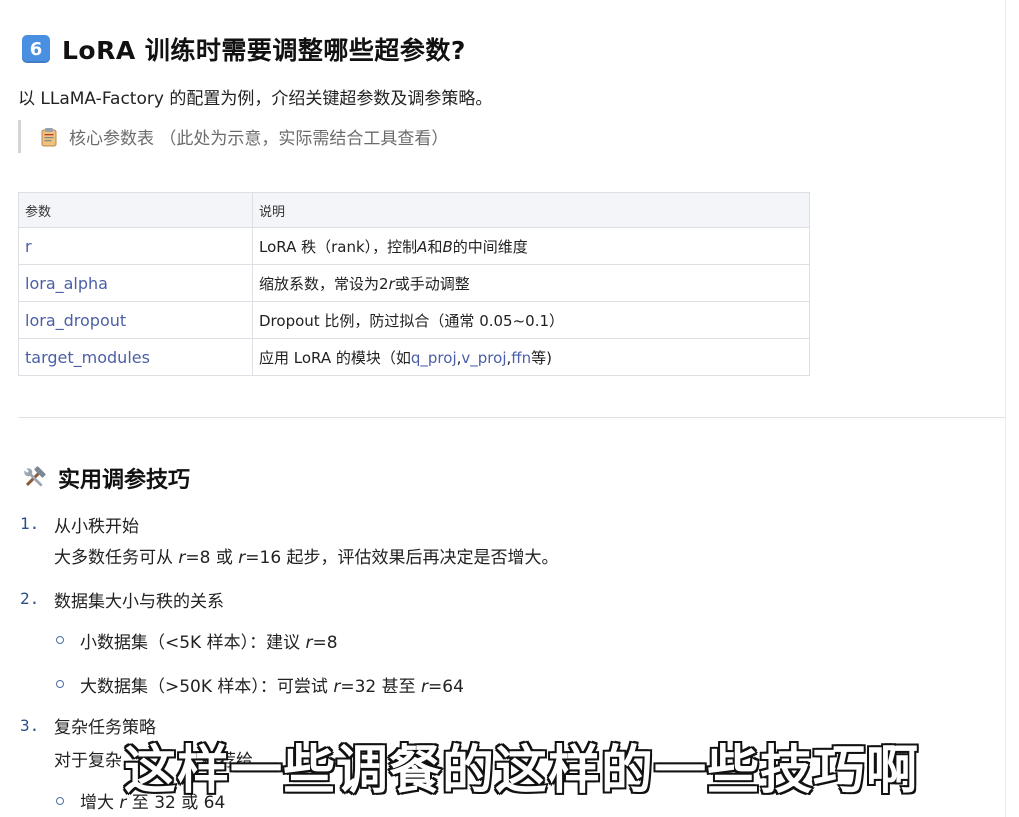 The width and height of the screenshot is (1019, 817). I want to click on table-cell-desc: 应用 LoRA 的模块（如q_proj,v_proj,ffn等), so click(531, 357).